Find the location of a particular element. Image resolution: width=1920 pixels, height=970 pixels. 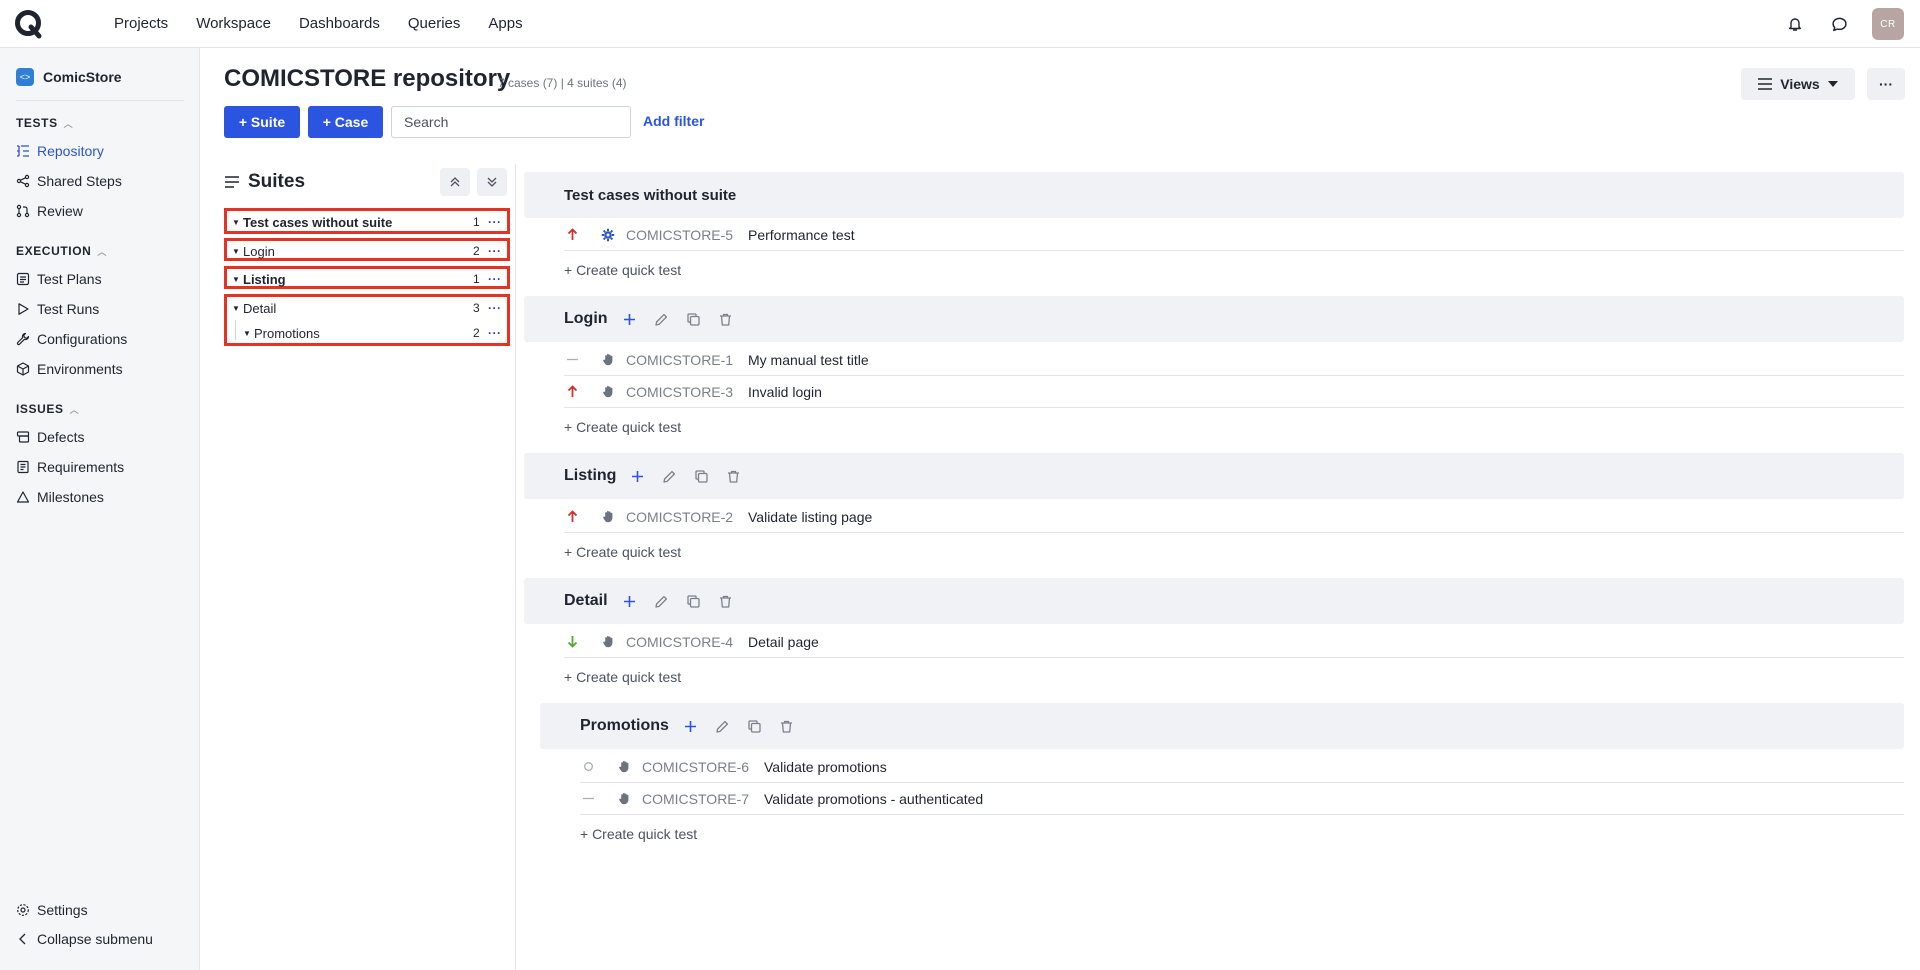

expand-all-button is located at coordinates (492, 182).